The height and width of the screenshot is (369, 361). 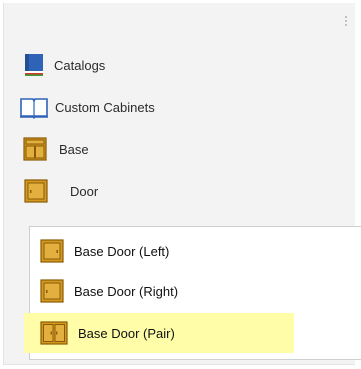 I want to click on tree-item-label: Base Door (Pair), so click(x=126, y=333).